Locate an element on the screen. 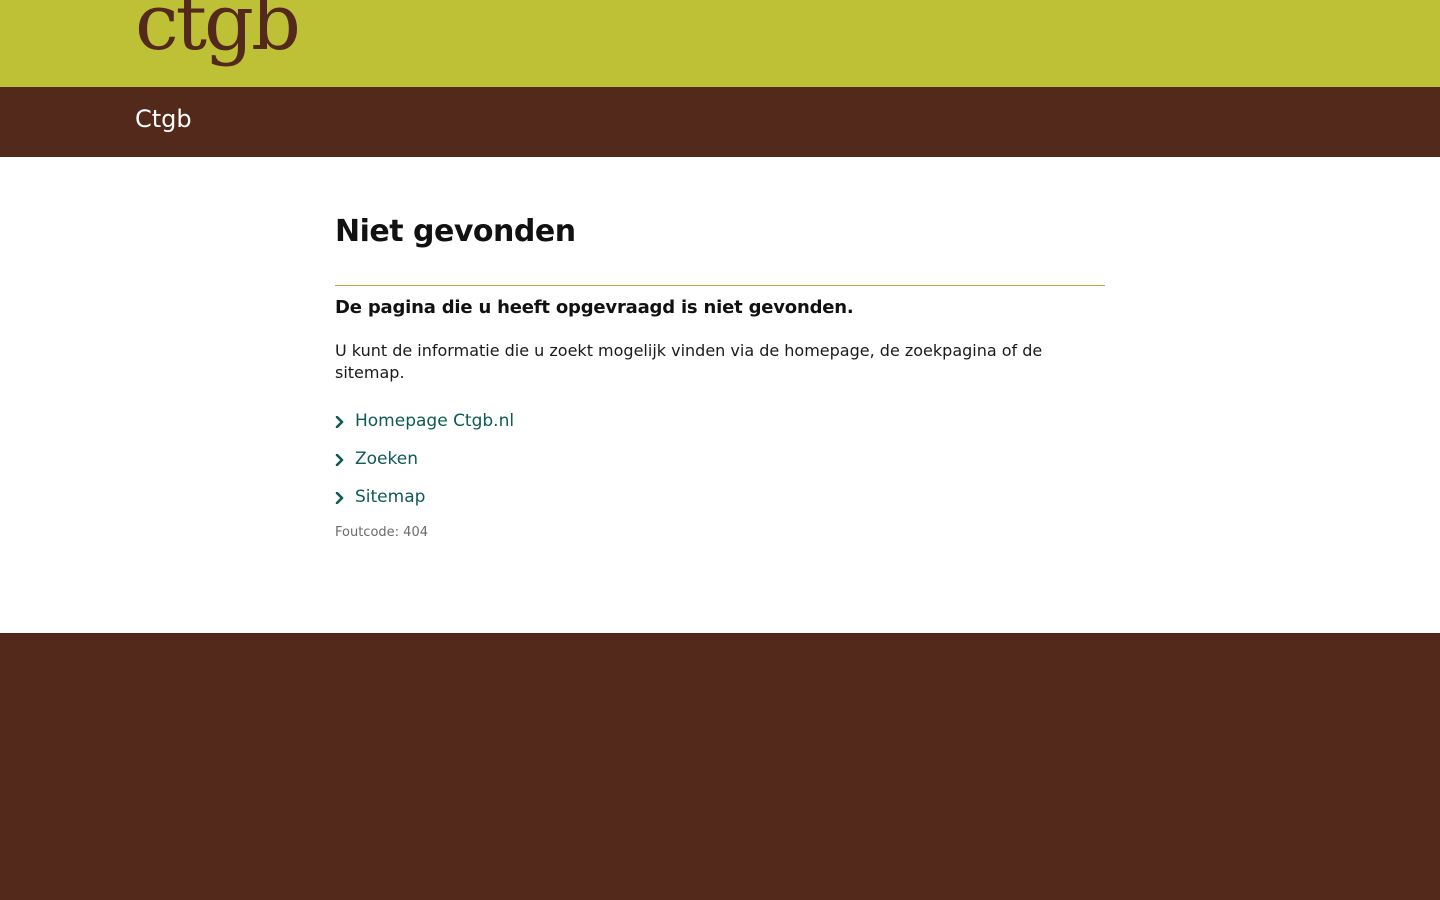 This screenshot has height=900, width=1440. brand-bar: Ctgb is located at coordinates (720, 122).